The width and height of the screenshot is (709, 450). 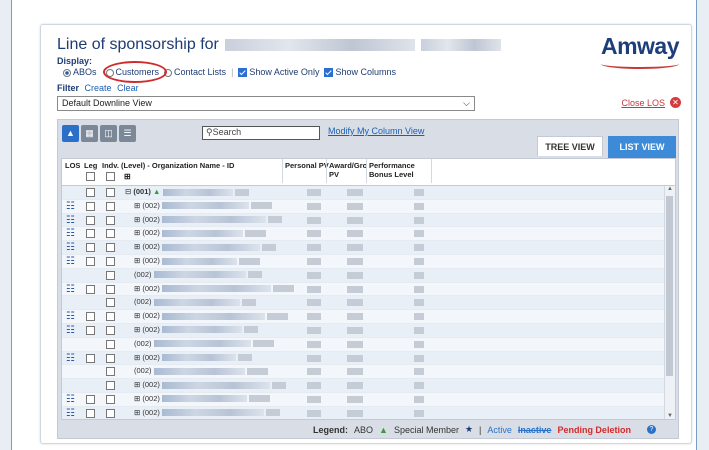 What do you see at coordinates (108, 133) in the screenshot?
I see `document-icon: ◫` at bounding box center [108, 133].